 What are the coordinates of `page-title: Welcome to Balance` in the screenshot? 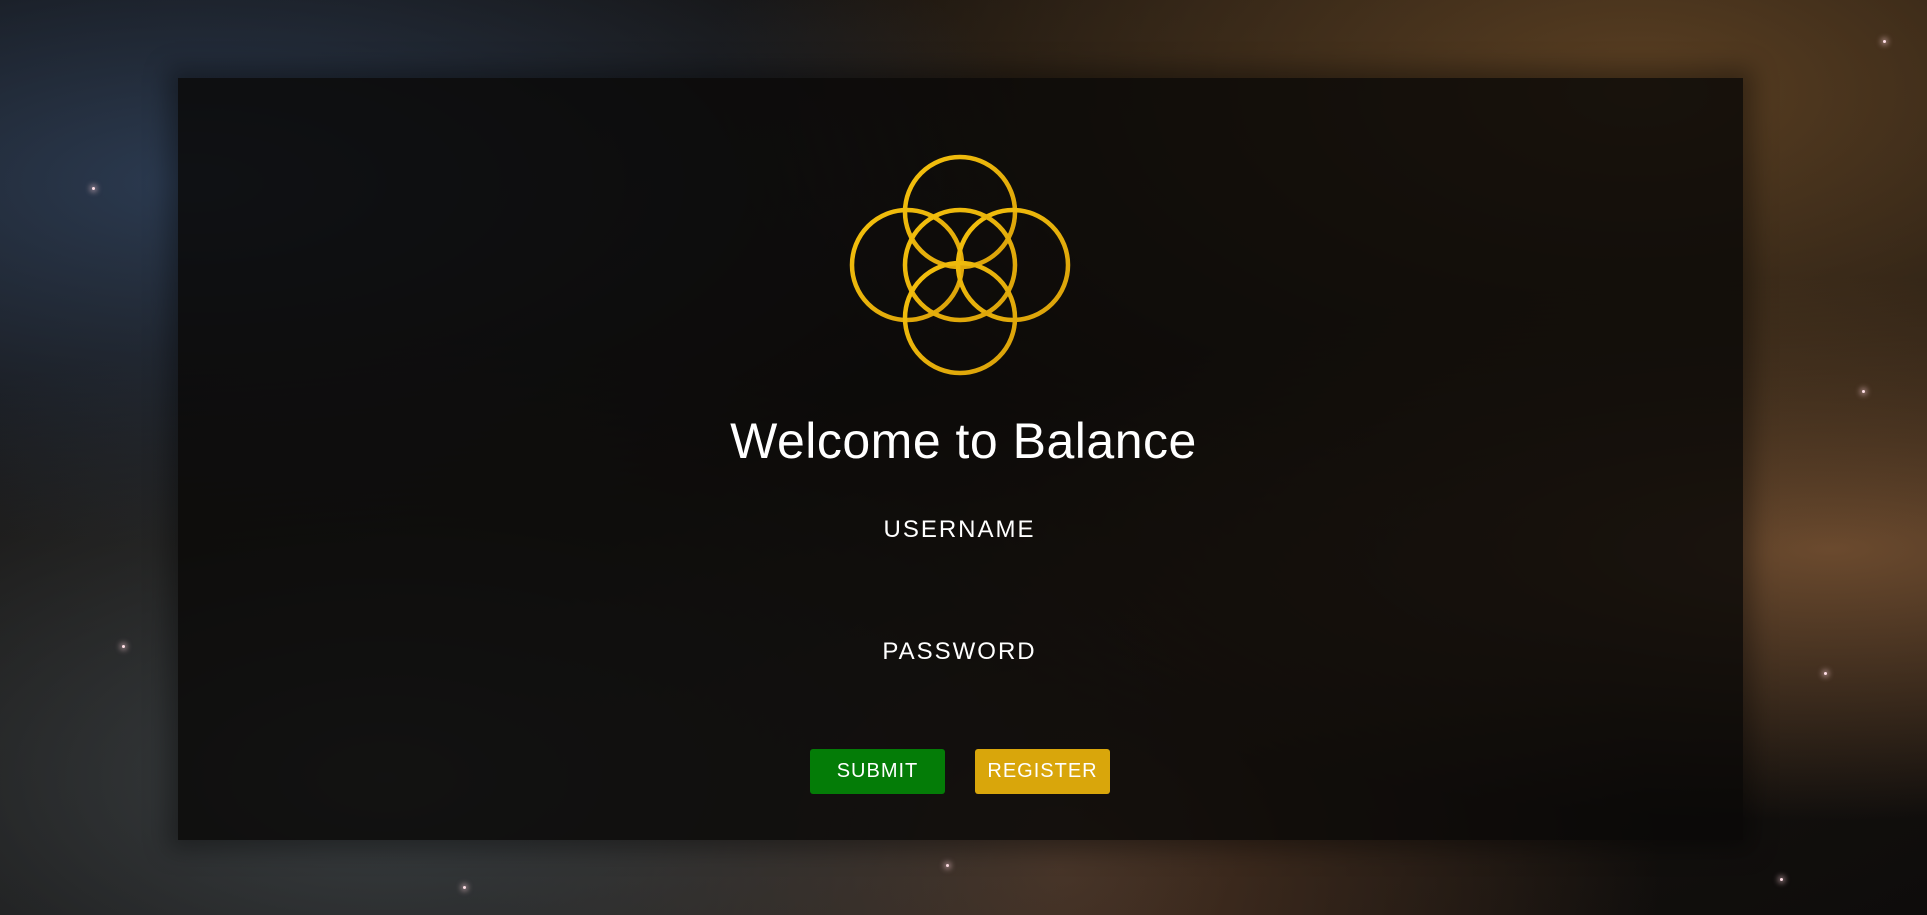 It's located at (963, 441).